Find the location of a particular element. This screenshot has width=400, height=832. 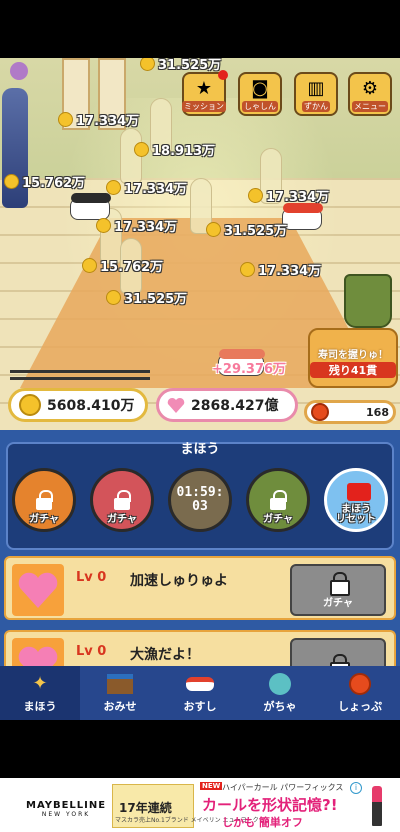

gain-popup: +29.376万 is located at coordinates (249, 369).